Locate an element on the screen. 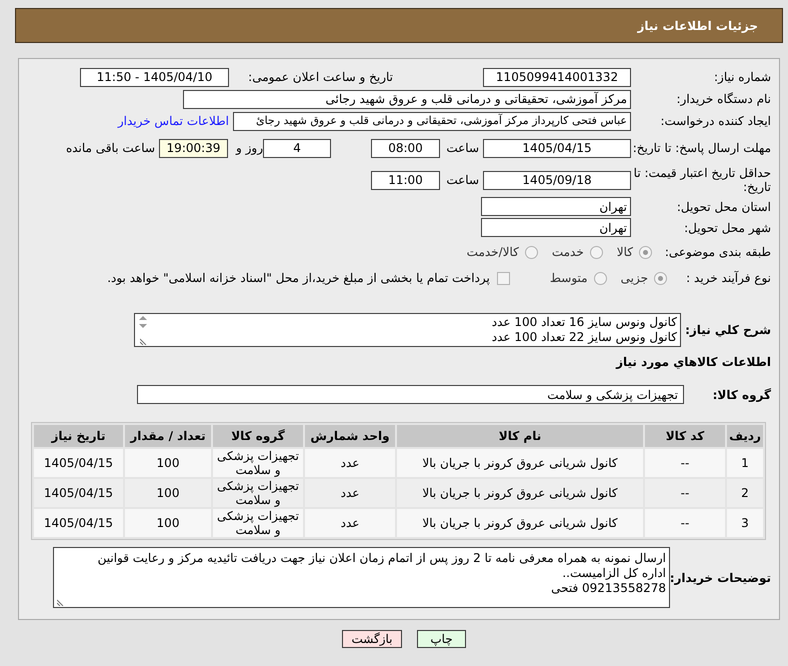 The image size is (788, 666). deadline-time-field: 08:00 is located at coordinates (405, 148).